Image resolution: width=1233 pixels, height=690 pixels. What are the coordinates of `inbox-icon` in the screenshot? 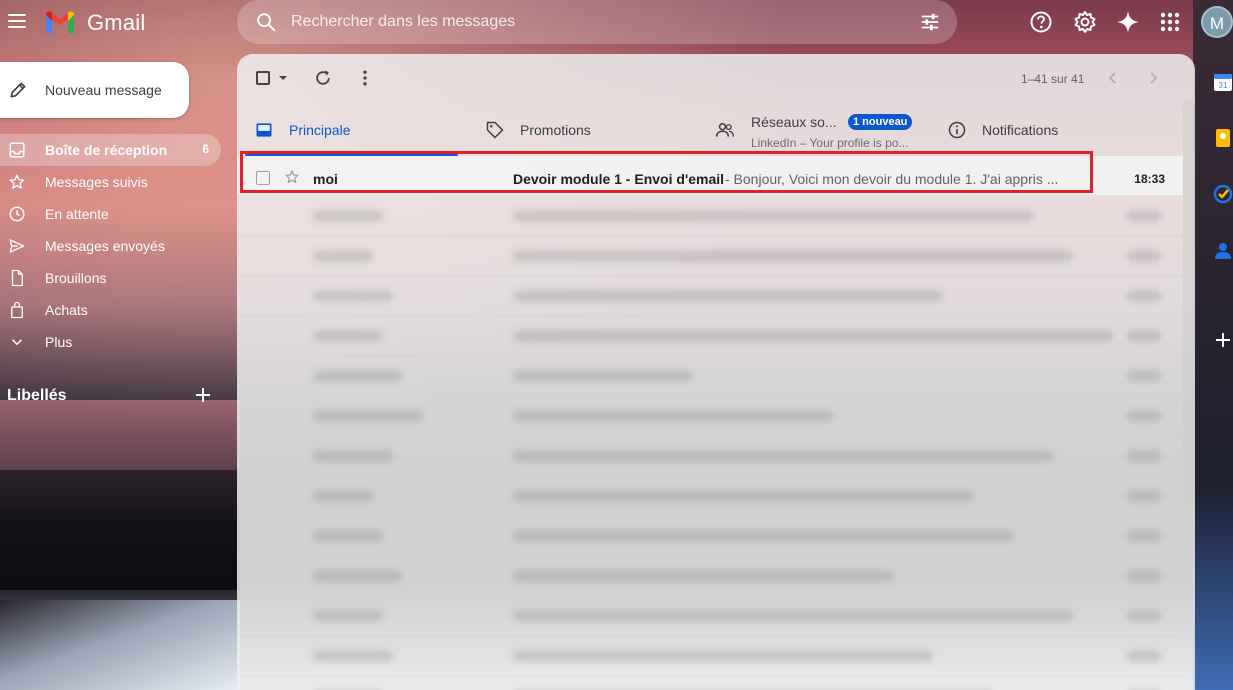 It's located at (17, 150).